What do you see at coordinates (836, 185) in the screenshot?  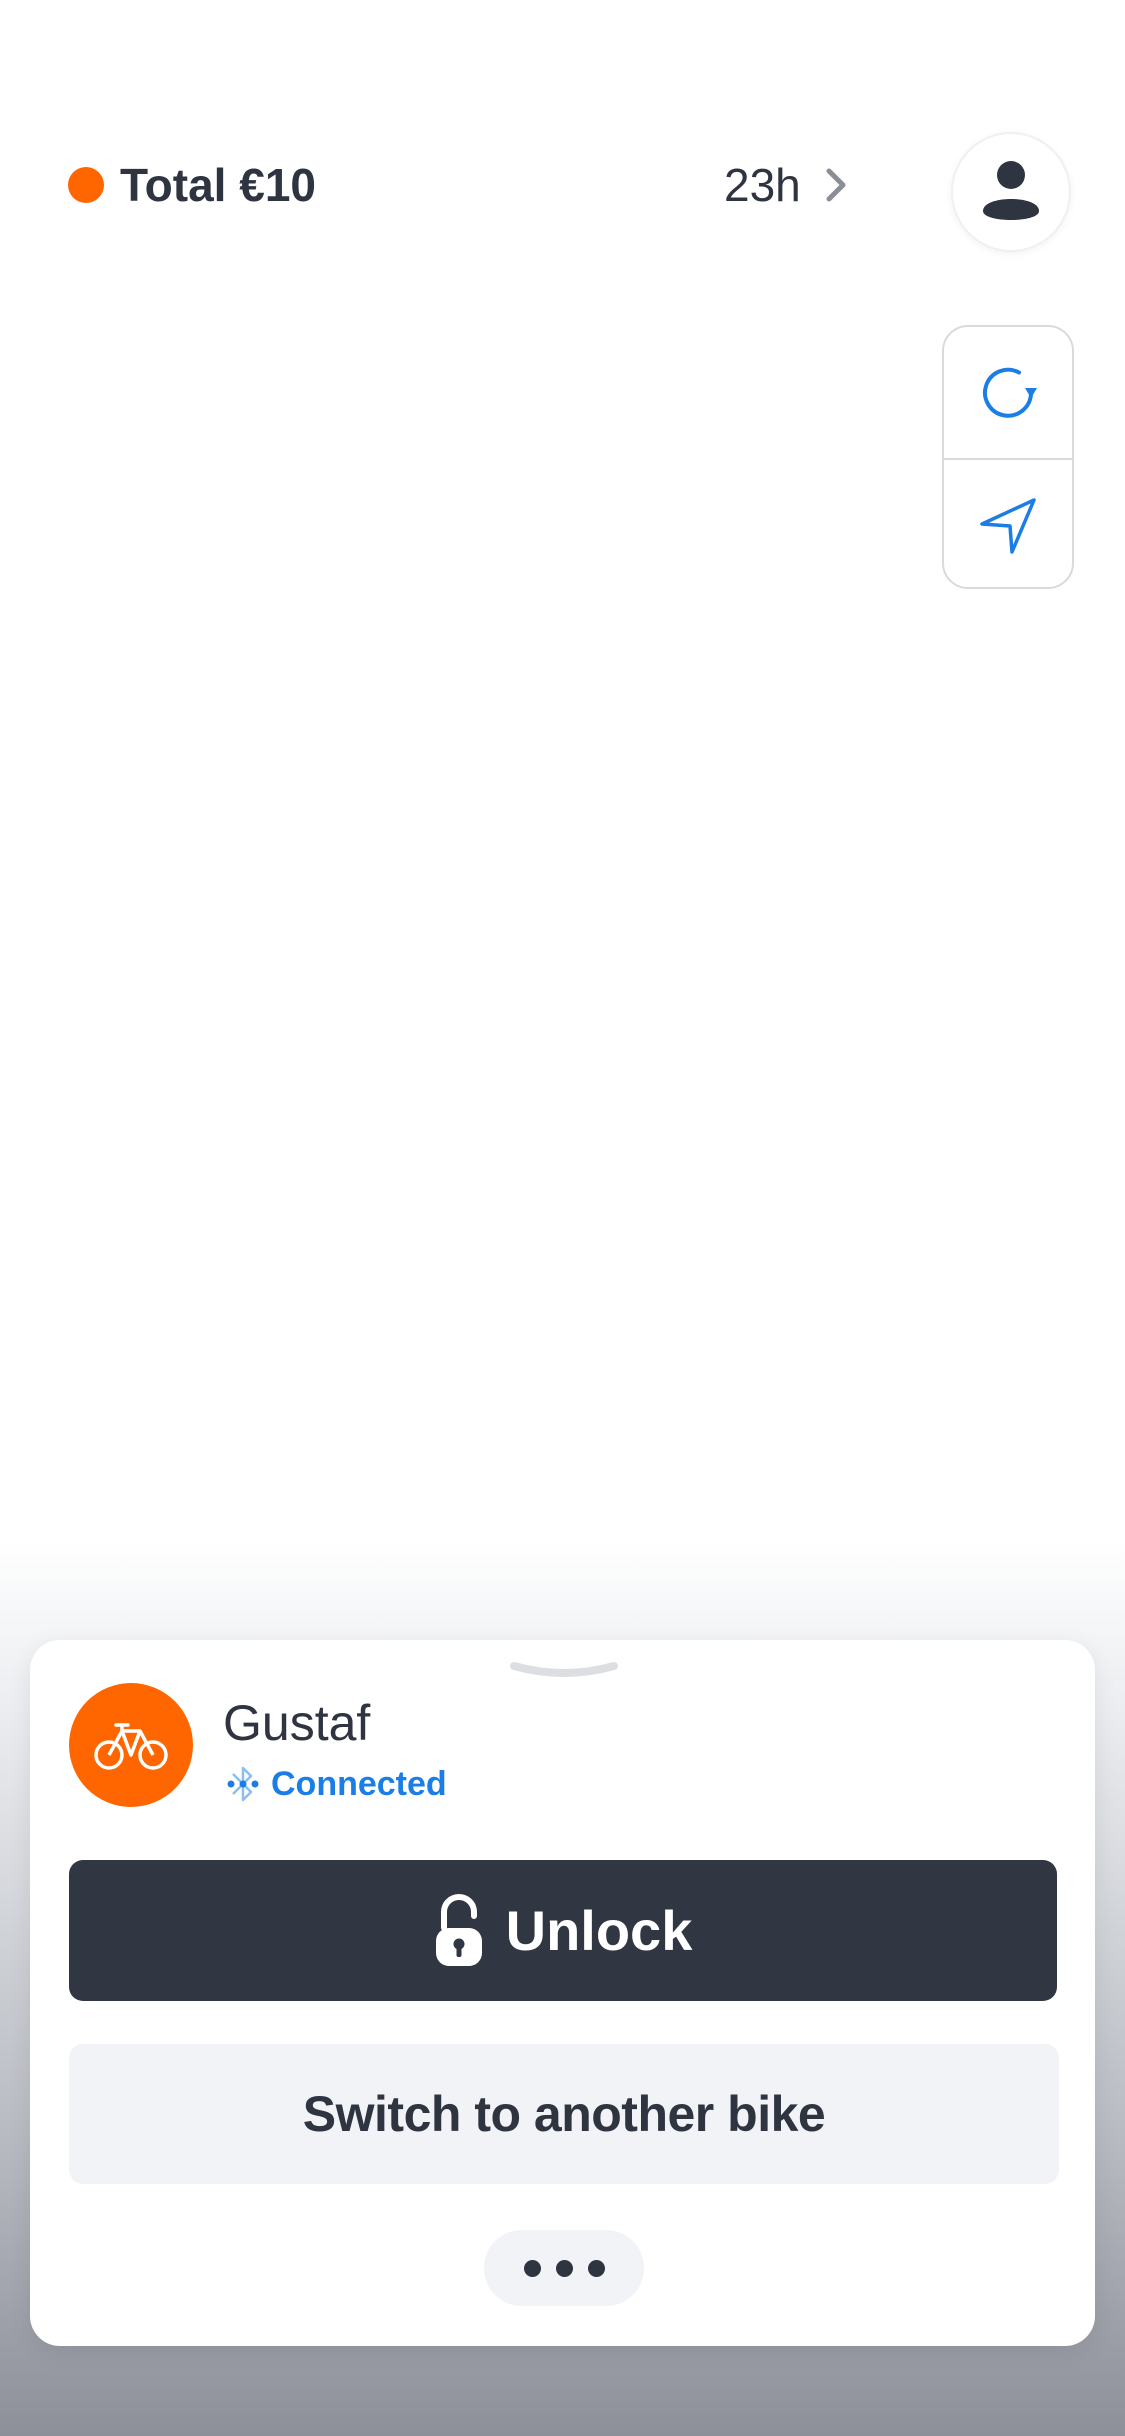 I see `chevron-right-icon` at bounding box center [836, 185].